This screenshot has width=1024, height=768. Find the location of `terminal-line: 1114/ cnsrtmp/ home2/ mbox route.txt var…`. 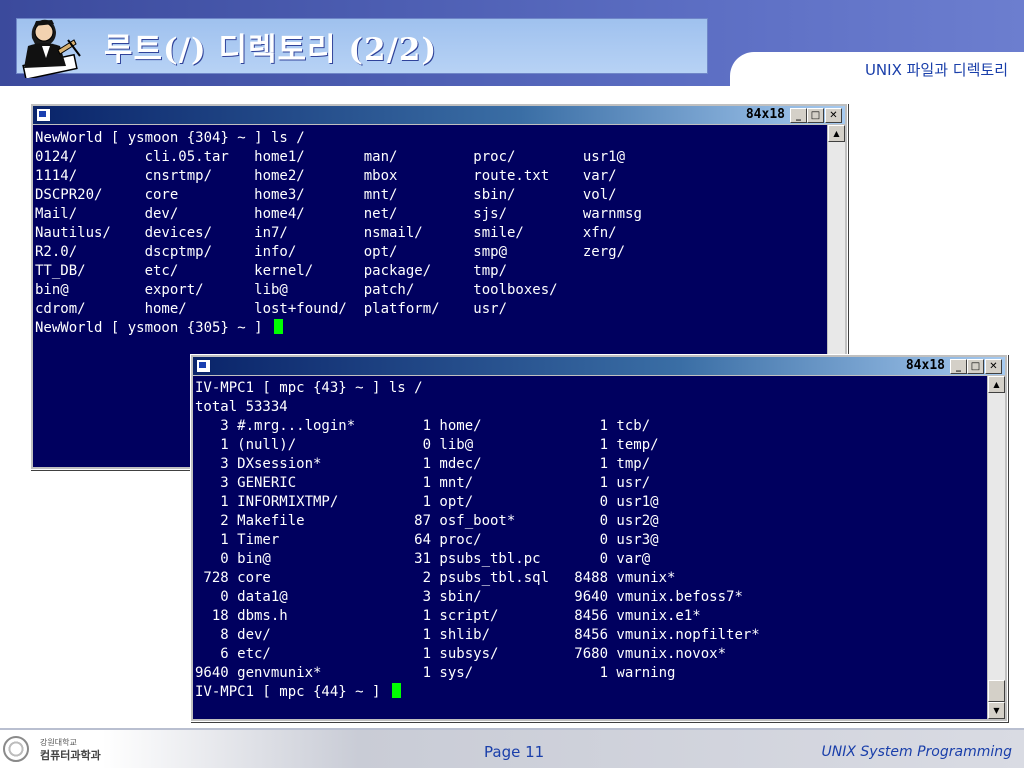

terminal-line: 1114/ cnsrtmp/ home2/ mbox route.txt var… is located at coordinates (326, 176).